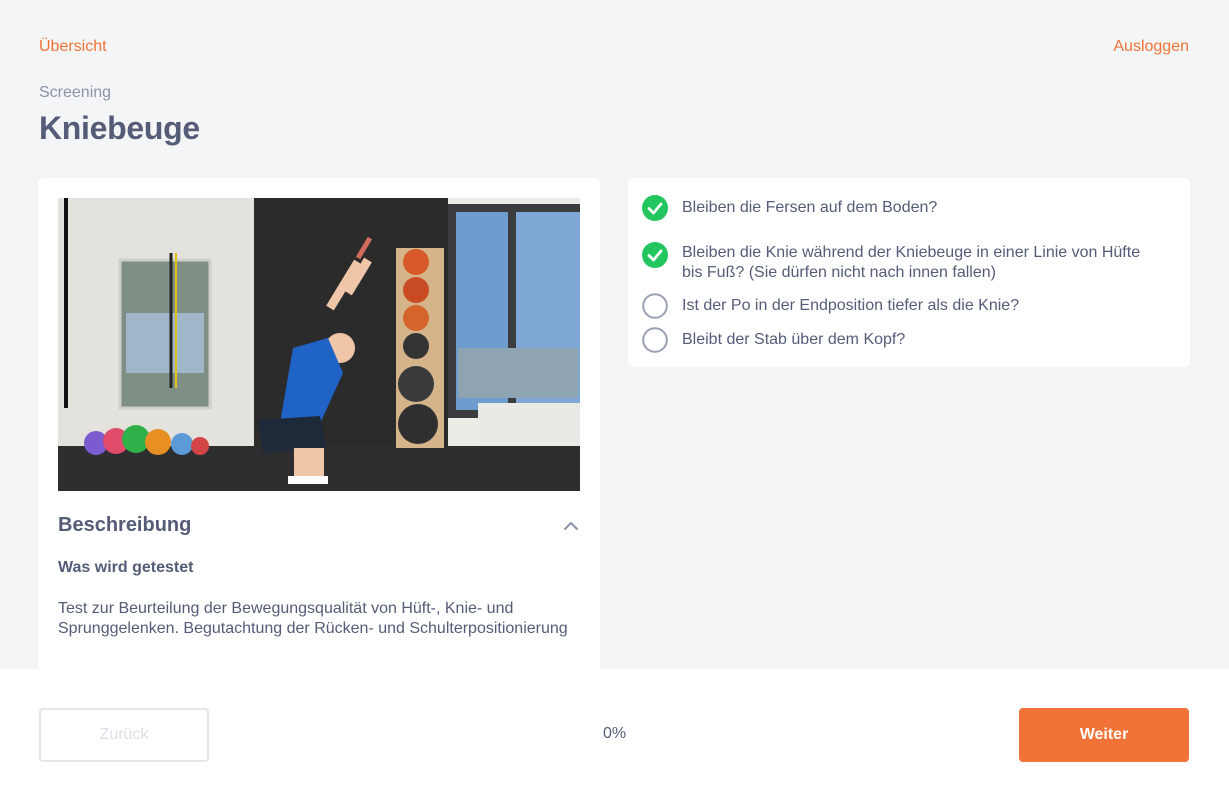  What do you see at coordinates (119, 128) in the screenshot?
I see `page-title: Kniebeuge` at bounding box center [119, 128].